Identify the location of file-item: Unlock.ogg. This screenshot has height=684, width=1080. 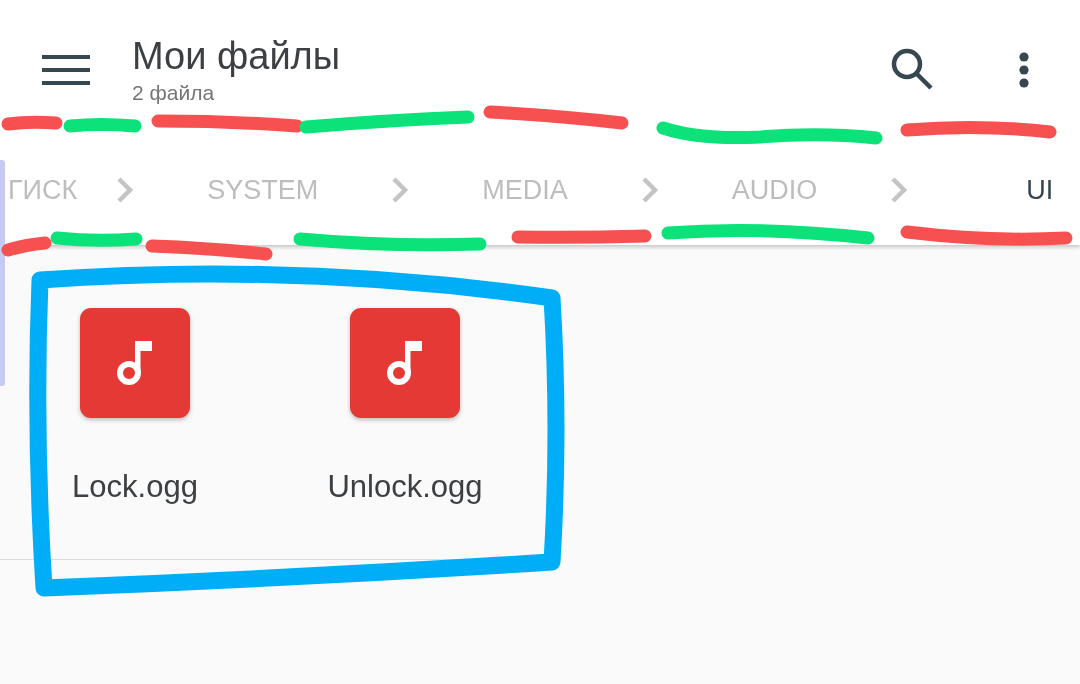
(405, 406).